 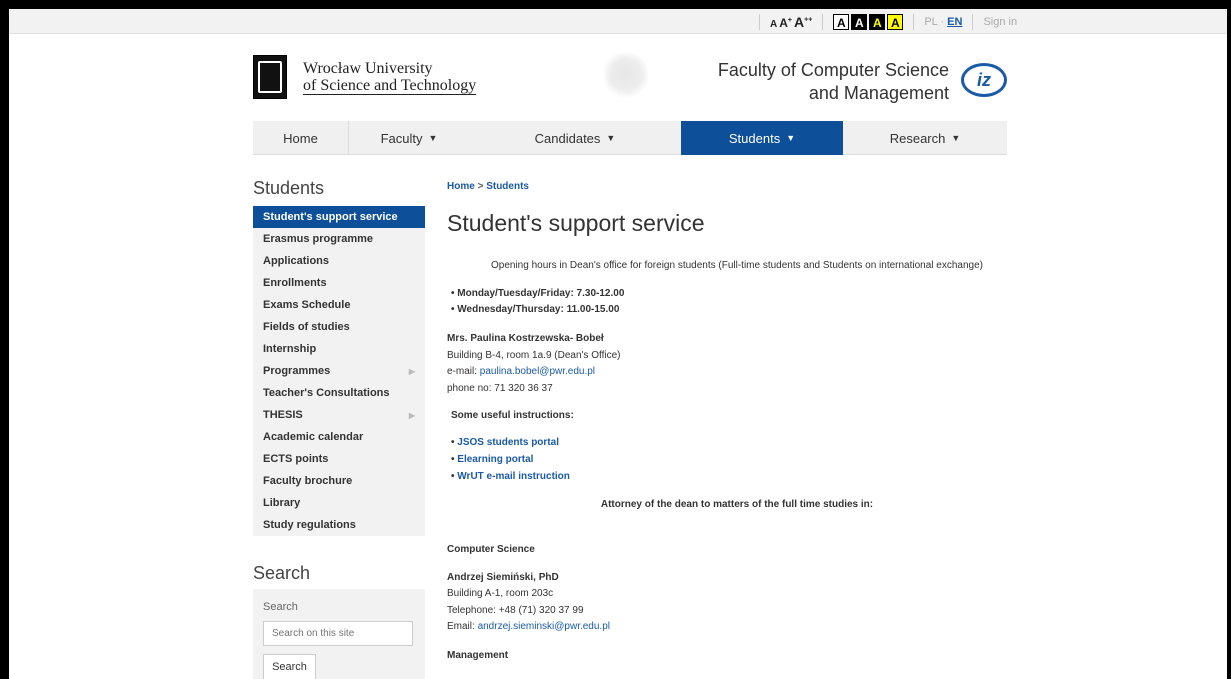 I want to click on sidebar-item-programmes: Programmes ▶, so click(x=339, y=371).